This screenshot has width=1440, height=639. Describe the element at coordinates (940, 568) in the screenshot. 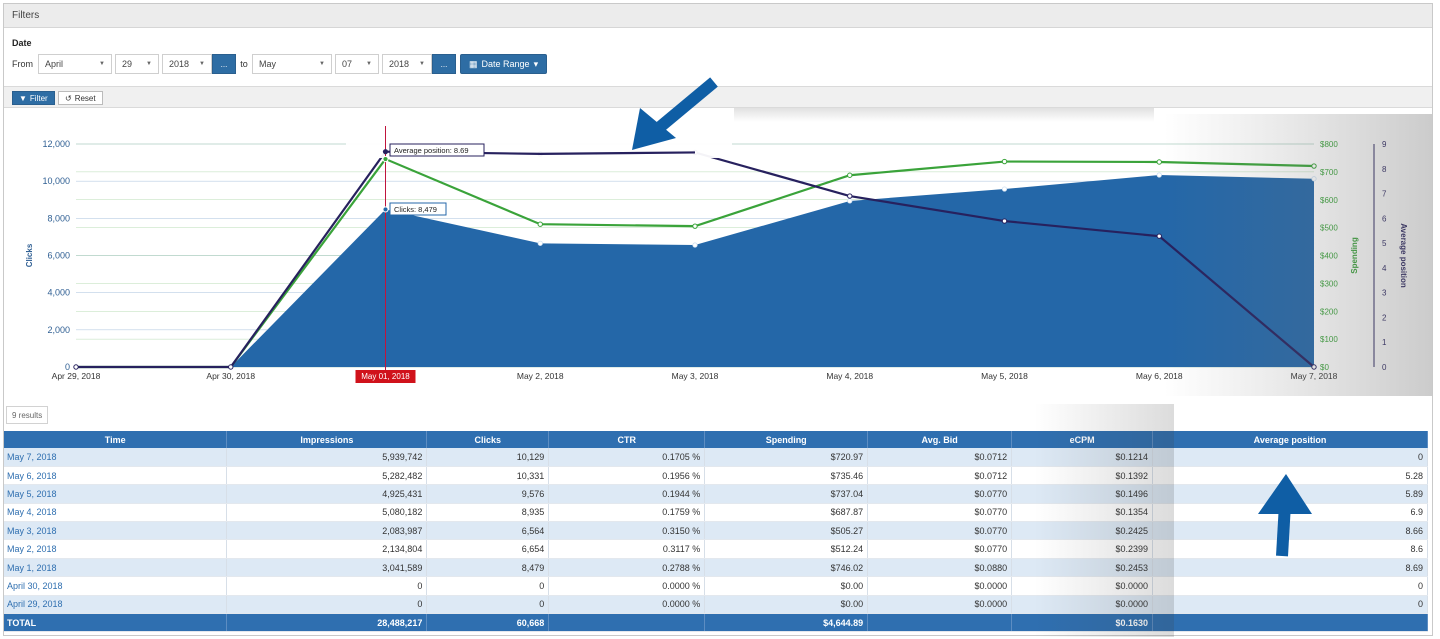

I see `table-cell: $0.0880` at that location.